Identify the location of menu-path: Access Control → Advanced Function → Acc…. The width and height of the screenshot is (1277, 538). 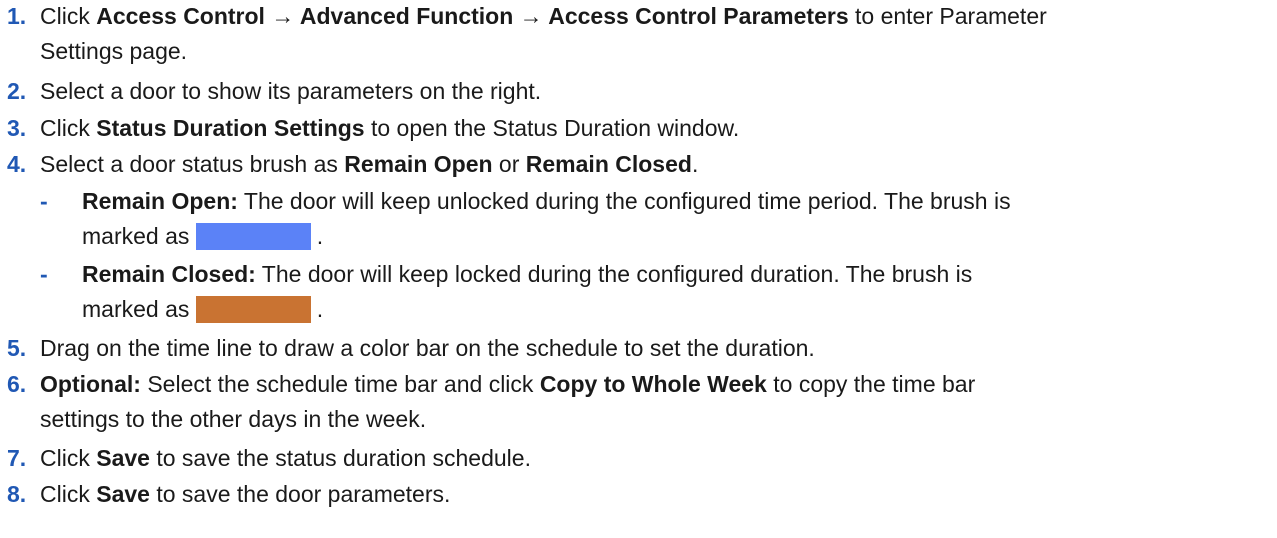
(472, 16).